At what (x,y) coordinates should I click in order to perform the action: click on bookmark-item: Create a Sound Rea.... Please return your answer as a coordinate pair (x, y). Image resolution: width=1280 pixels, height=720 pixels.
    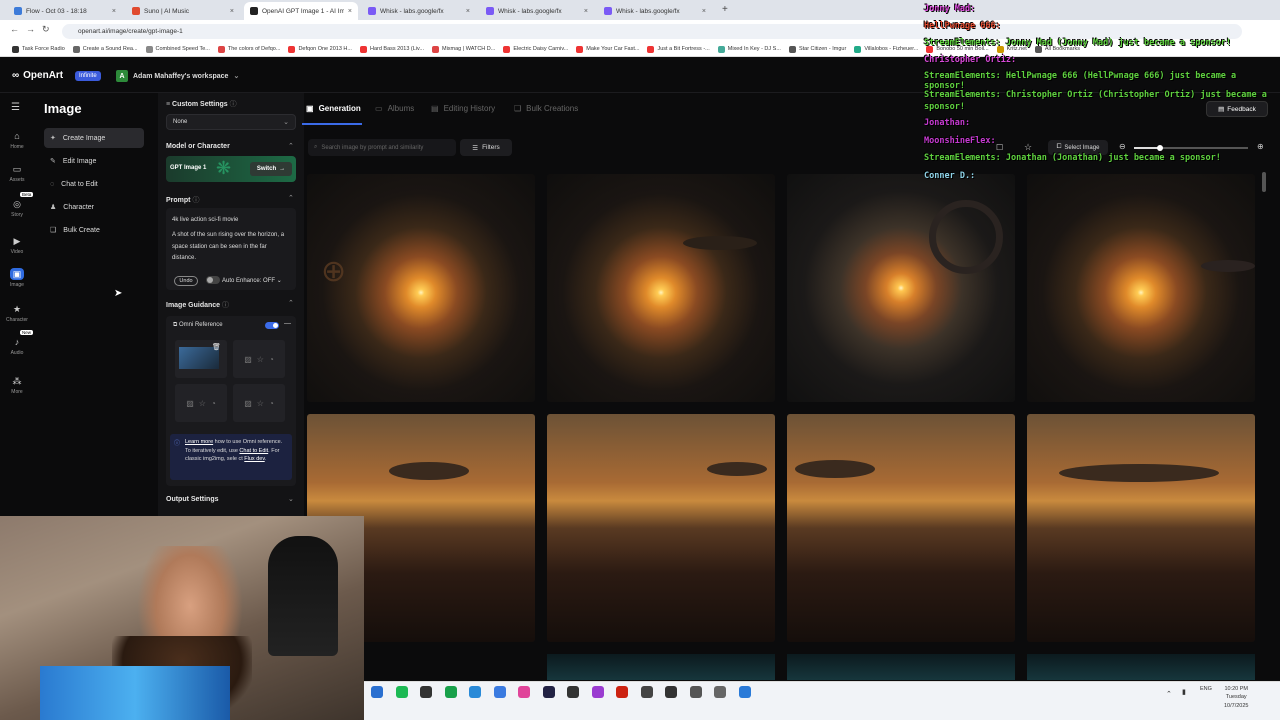
    Looking at the image, I should click on (105, 49).